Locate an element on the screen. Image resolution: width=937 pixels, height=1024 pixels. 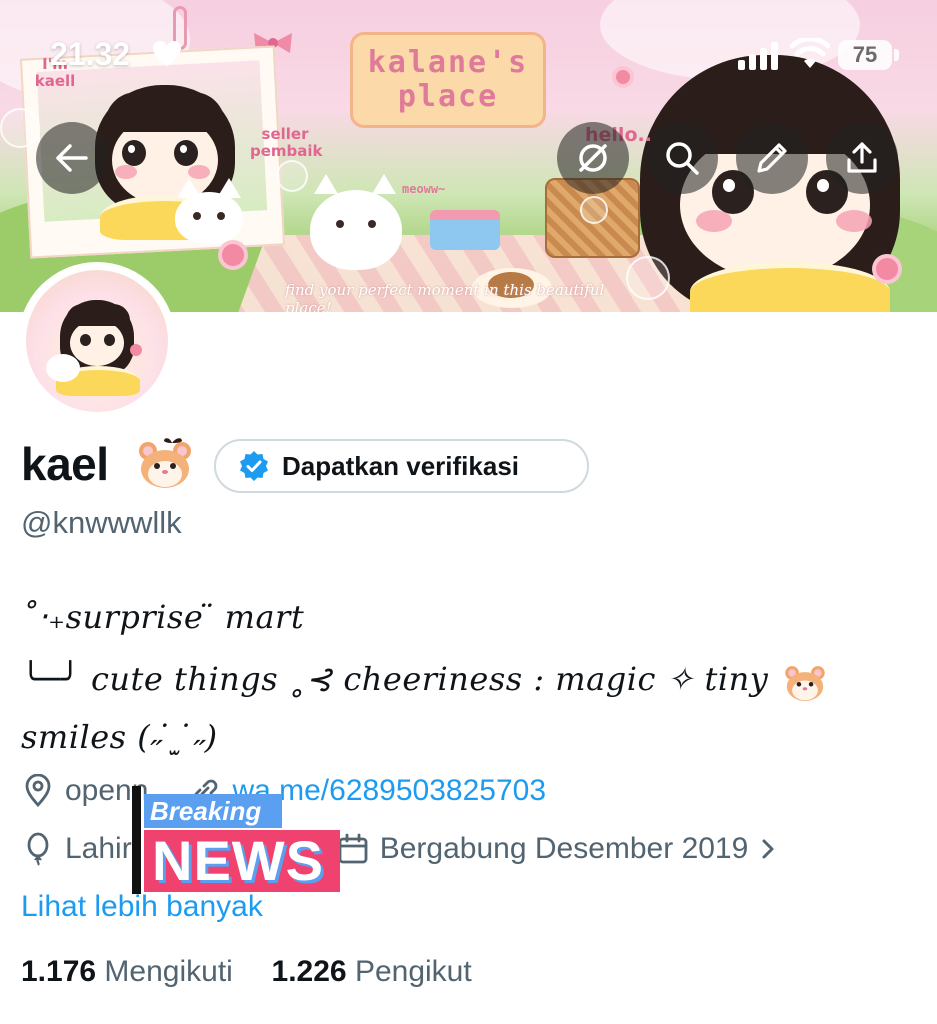
follow-stats: 1.176 Mengikuti 1.226 Pengikut is located at coordinates (246, 972).